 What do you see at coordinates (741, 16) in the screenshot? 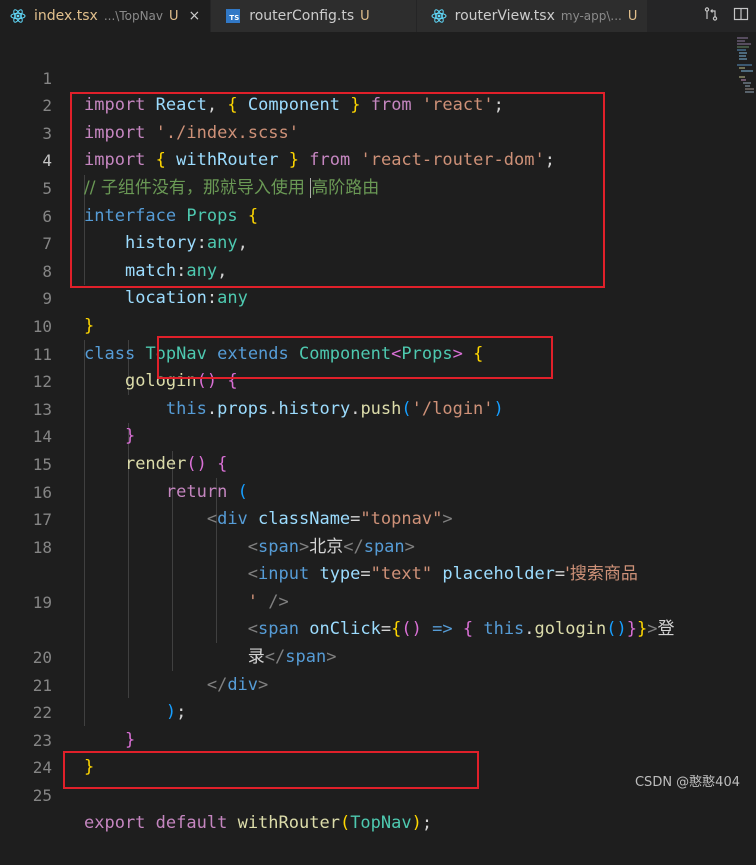
I see `split-editor-icon` at bounding box center [741, 16].